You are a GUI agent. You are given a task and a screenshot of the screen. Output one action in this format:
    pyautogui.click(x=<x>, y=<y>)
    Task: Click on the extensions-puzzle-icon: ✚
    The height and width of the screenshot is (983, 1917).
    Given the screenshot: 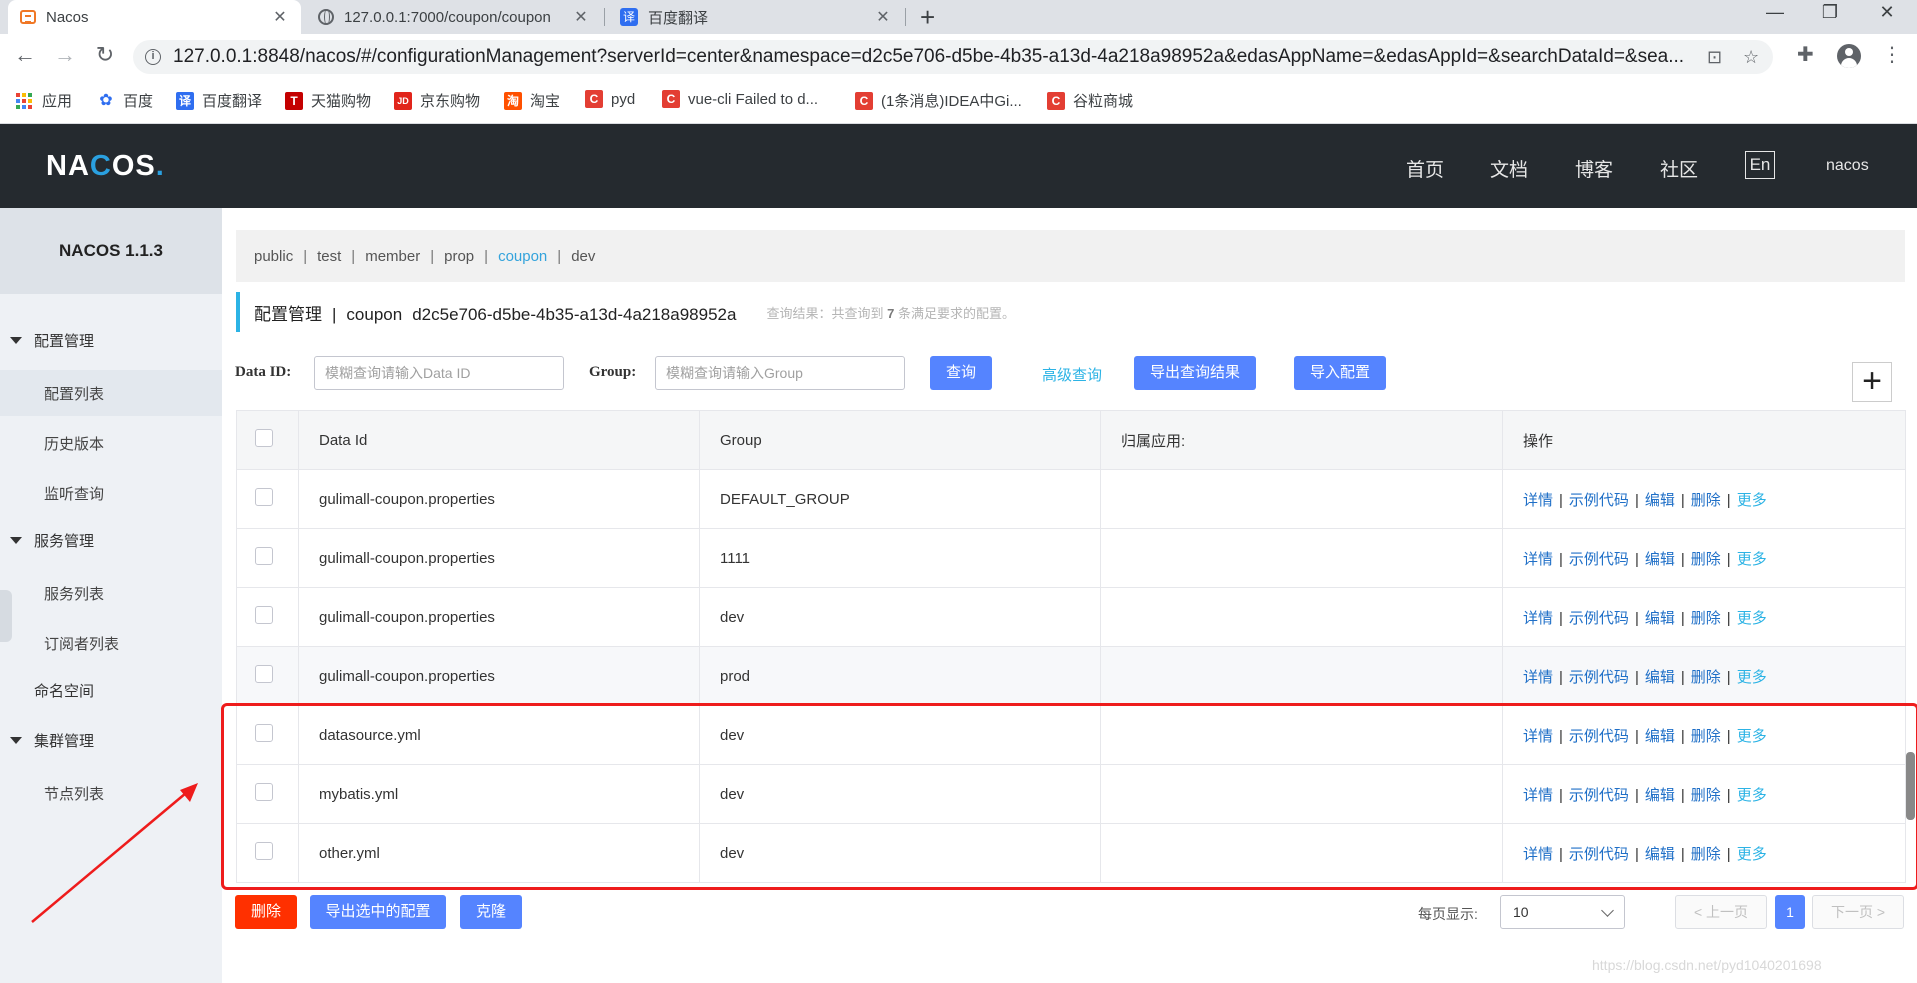 What is the action you would take?
    pyautogui.click(x=1805, y=54)
    